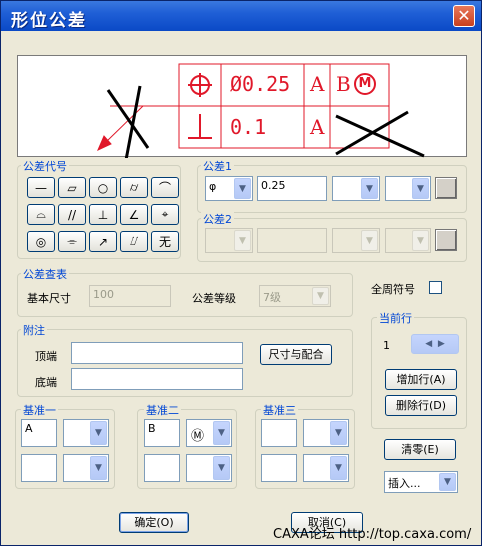 The height and width of the screenshot is (546, 482). What do you see at coordinates (154, 522) in the screenshot?
I see `ok-button: 确定(O)` at bounding box center [154, 522].